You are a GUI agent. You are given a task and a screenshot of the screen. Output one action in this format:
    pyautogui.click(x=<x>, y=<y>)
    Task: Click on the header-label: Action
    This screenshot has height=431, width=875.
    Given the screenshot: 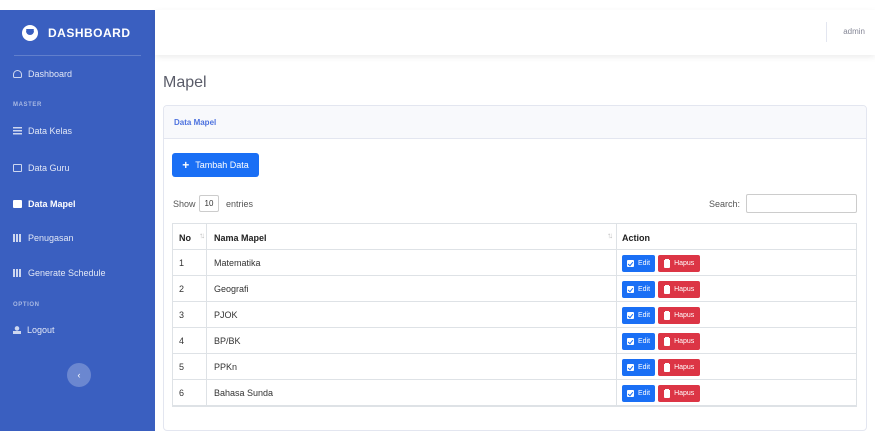 What is the action you would take?
    pyautogui.click(x=636, y=238)
    